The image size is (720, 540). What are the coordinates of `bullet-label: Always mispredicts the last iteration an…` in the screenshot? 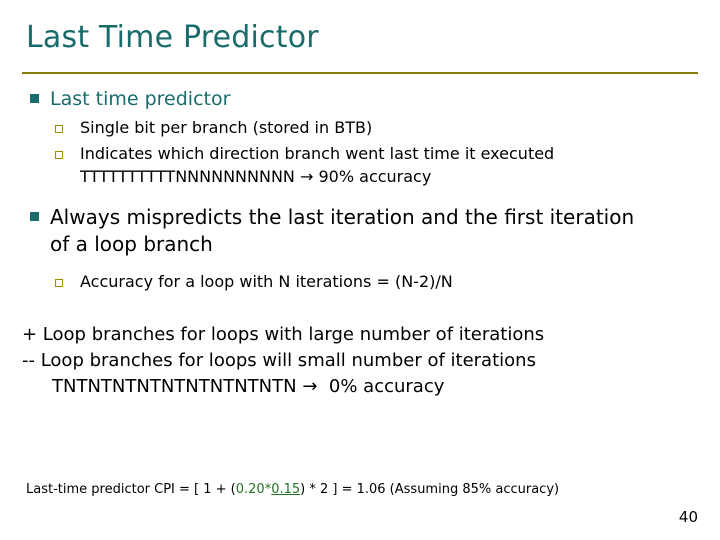 It's located at (376, 231).